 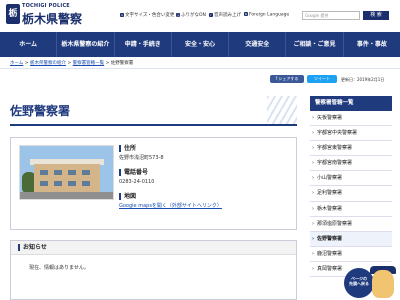 I want to click on facebook-share-button: f シェアする, so click(x=287, y=79).